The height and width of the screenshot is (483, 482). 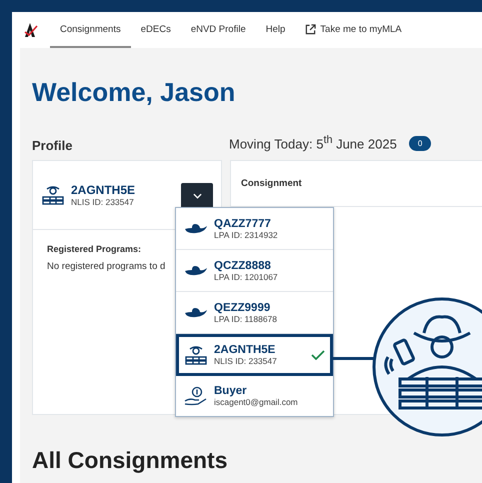 I want to click on chevron-down-icon, so click(x=197, y=196).